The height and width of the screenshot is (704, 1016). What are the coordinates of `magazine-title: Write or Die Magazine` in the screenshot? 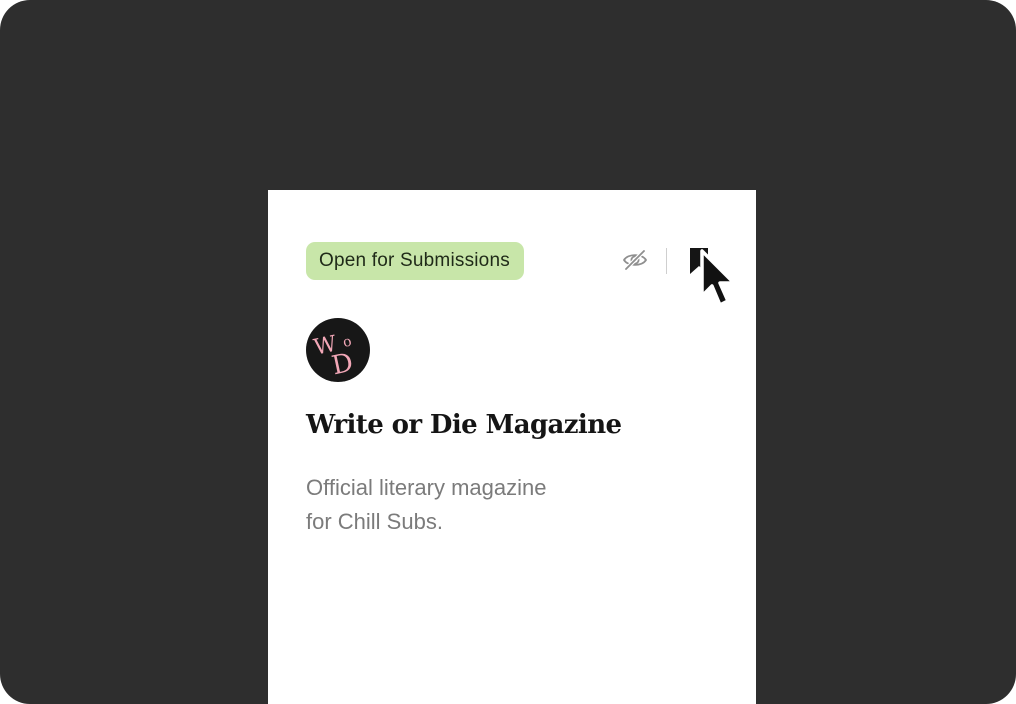 It's located at (464, 425).